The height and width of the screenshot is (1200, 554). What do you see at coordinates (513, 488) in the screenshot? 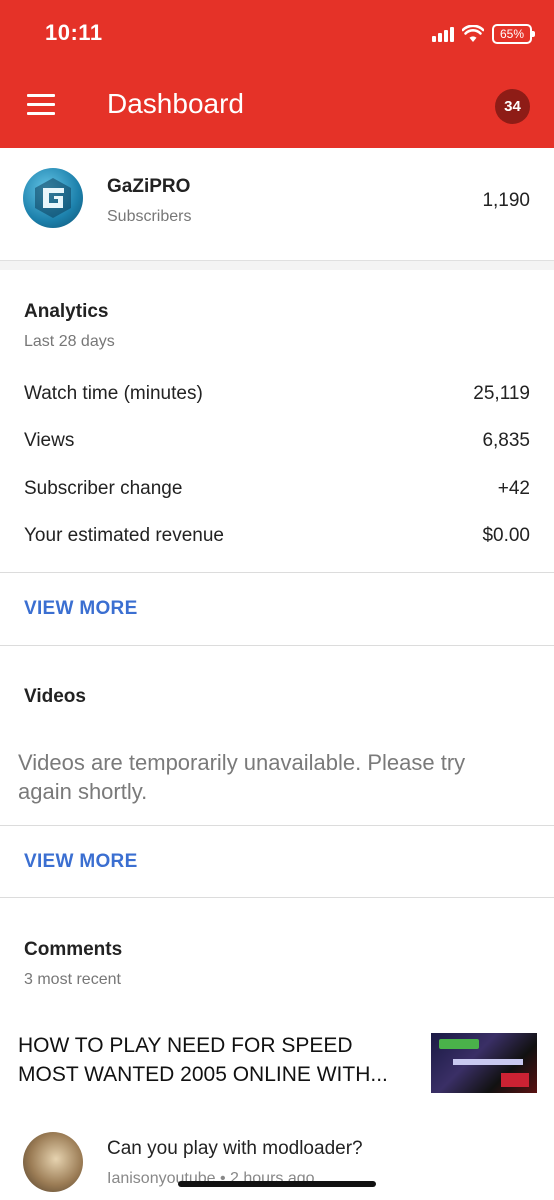
I see `metric-value: +42` at bounding box center [513, 488].